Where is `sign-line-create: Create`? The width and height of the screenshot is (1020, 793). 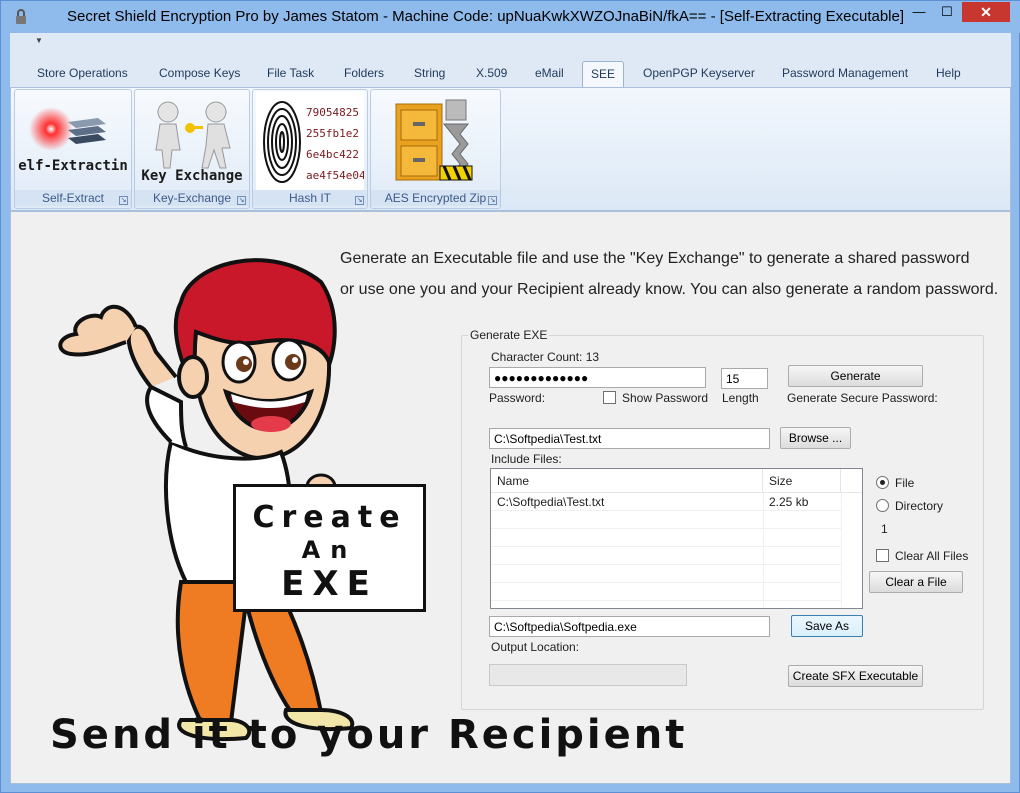 sign-line-create: Create is located at coordinates (329, 517).